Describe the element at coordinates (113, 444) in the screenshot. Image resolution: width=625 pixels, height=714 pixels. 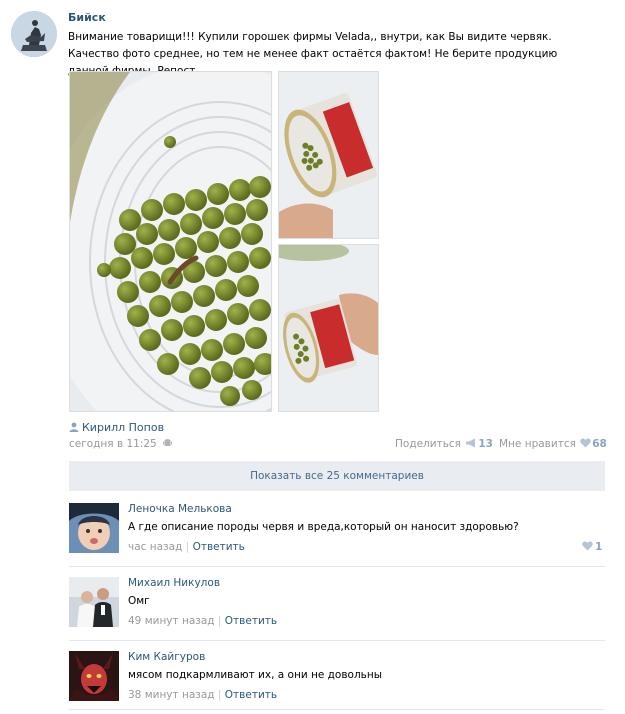
I see `post-time: сегодня в 11:25` at that location.